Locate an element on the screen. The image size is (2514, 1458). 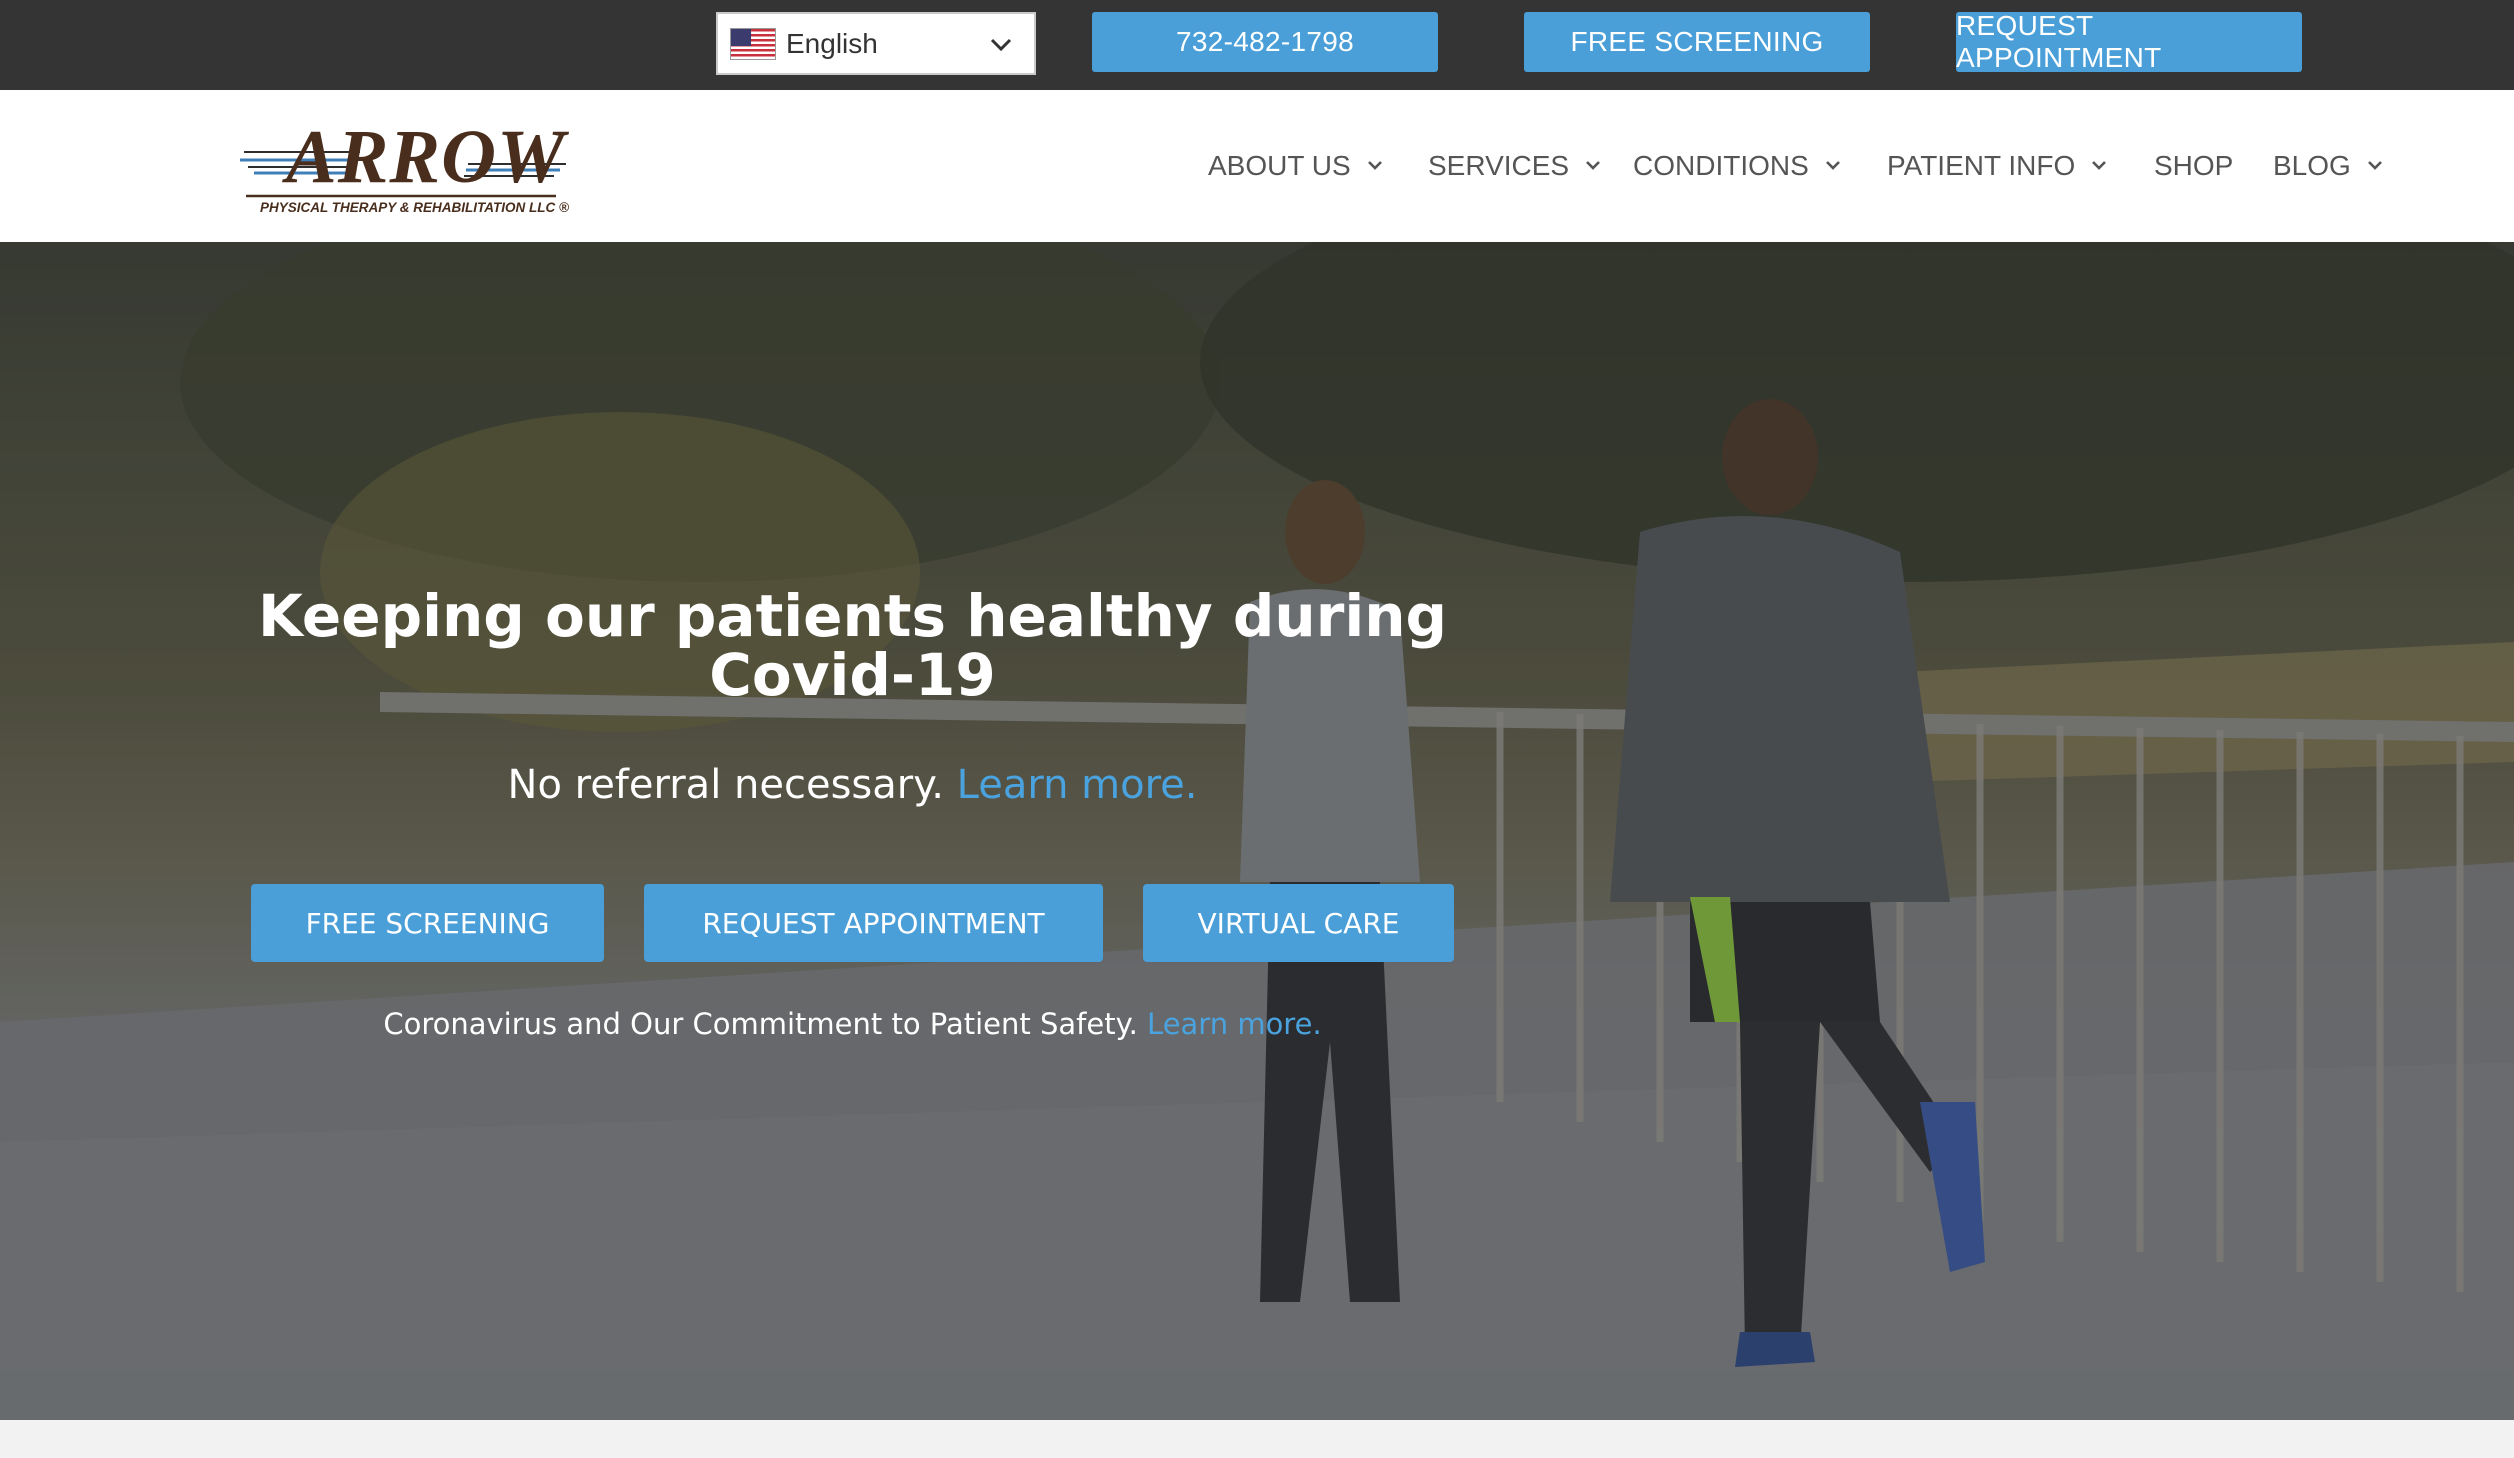
hero-free-screening-button: FREE SCREENING is located at coordinates (427, 923).